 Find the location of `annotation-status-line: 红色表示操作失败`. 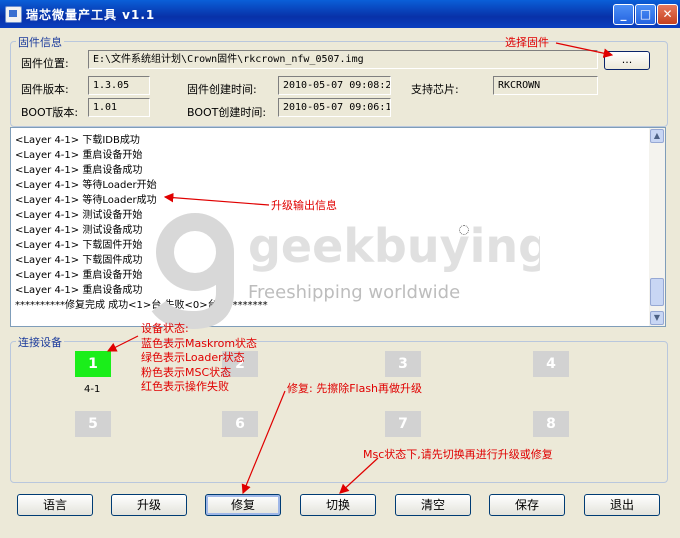

annotation-status-line: 红色表示操作失败 is located at coordinates (185, 386).